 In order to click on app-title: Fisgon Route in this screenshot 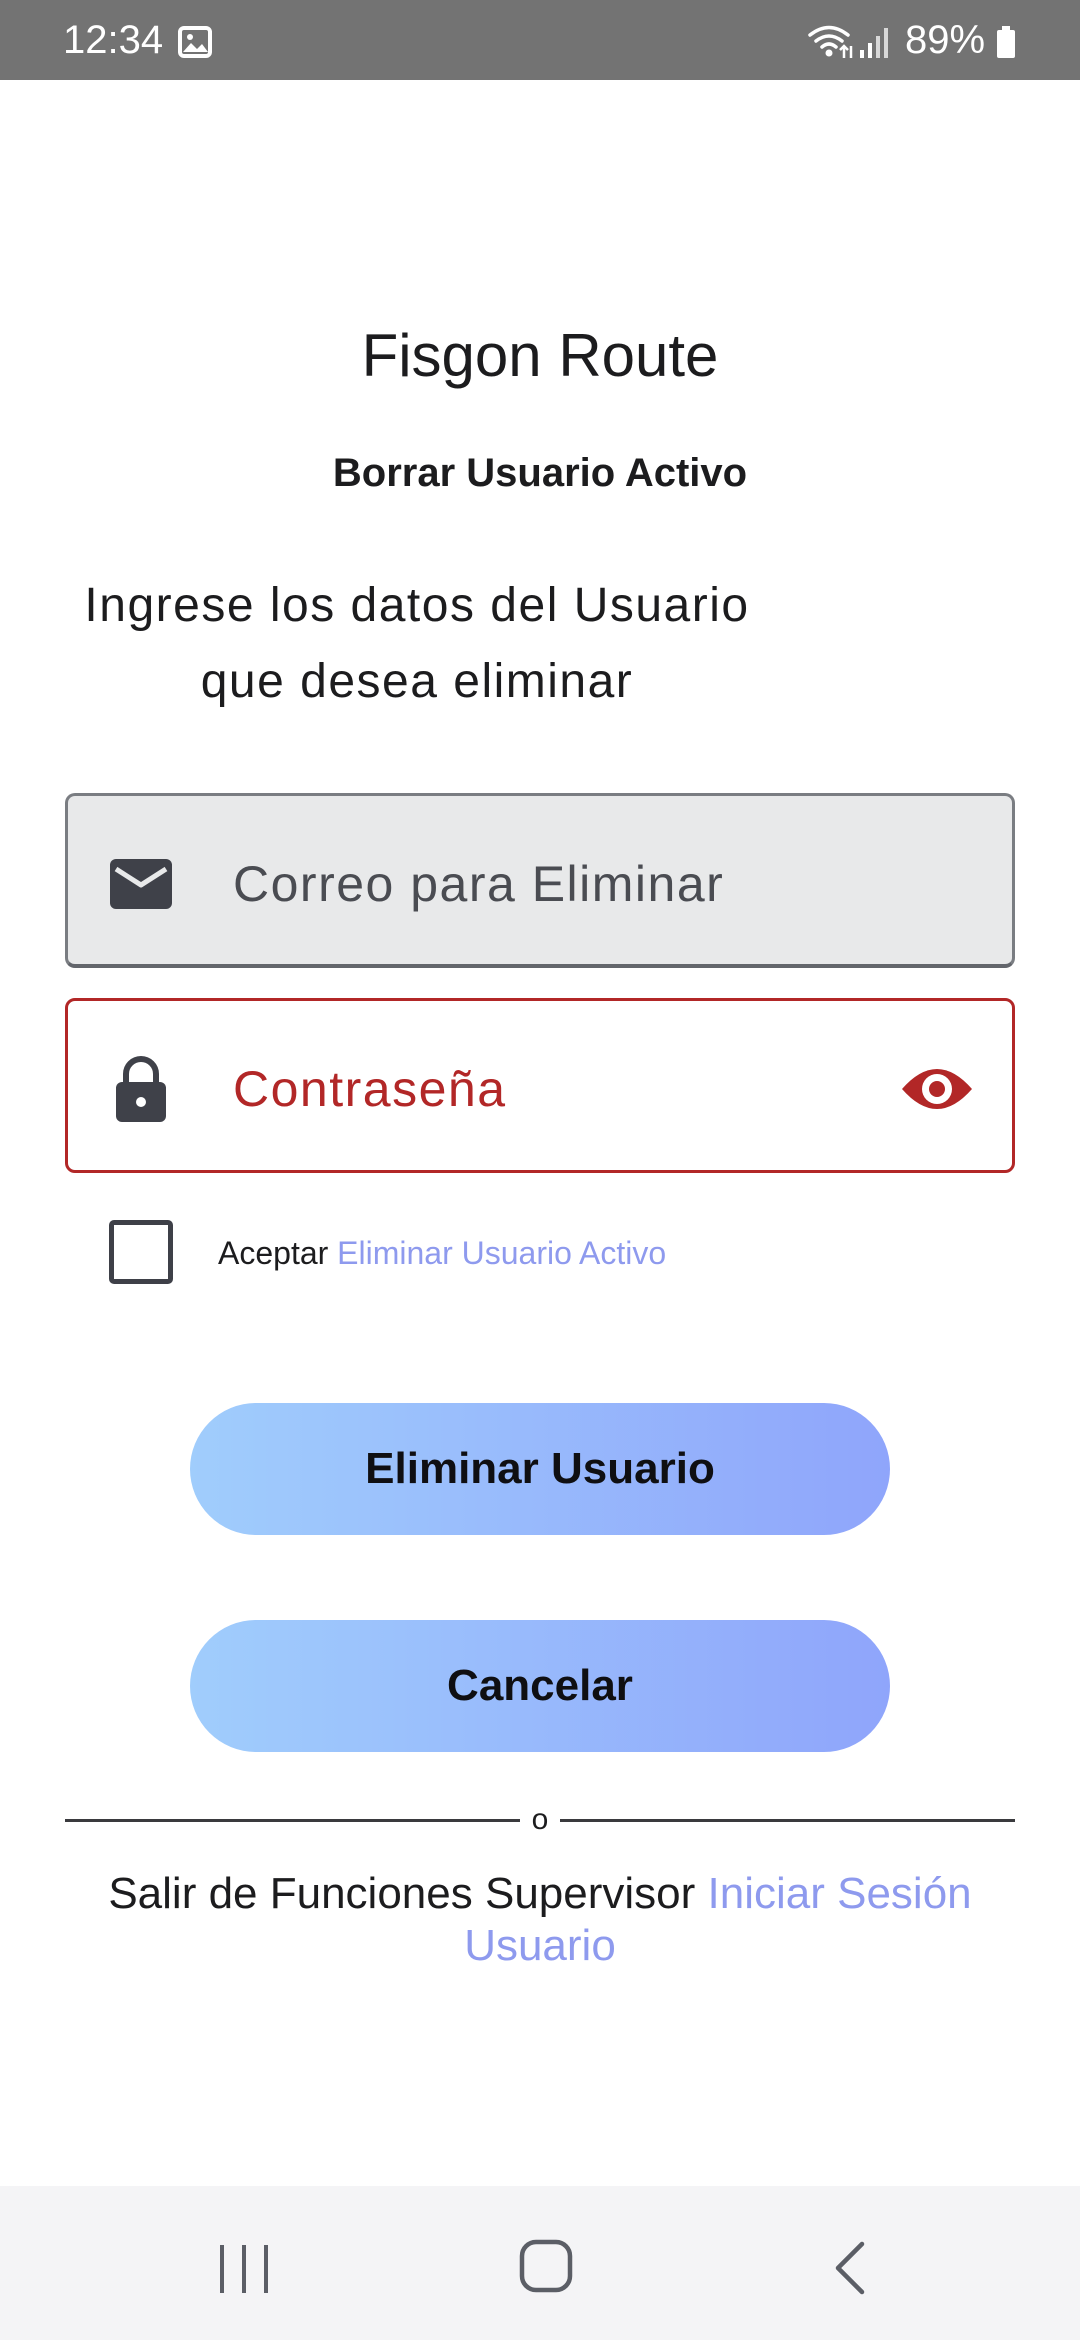, I will do `click(540, 355)`.